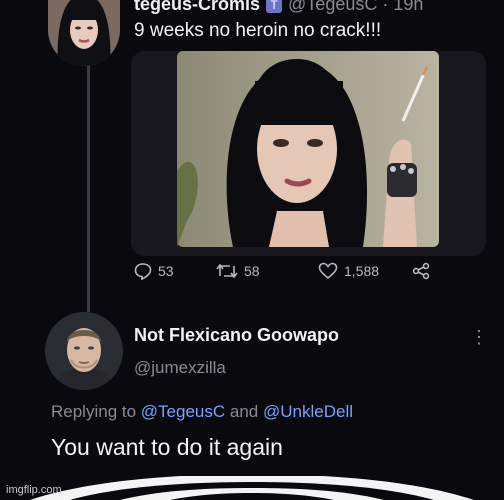 Image resolution: width=504 pixels, height=500 pixels. I want to click on share-icon, so click(421, 271).